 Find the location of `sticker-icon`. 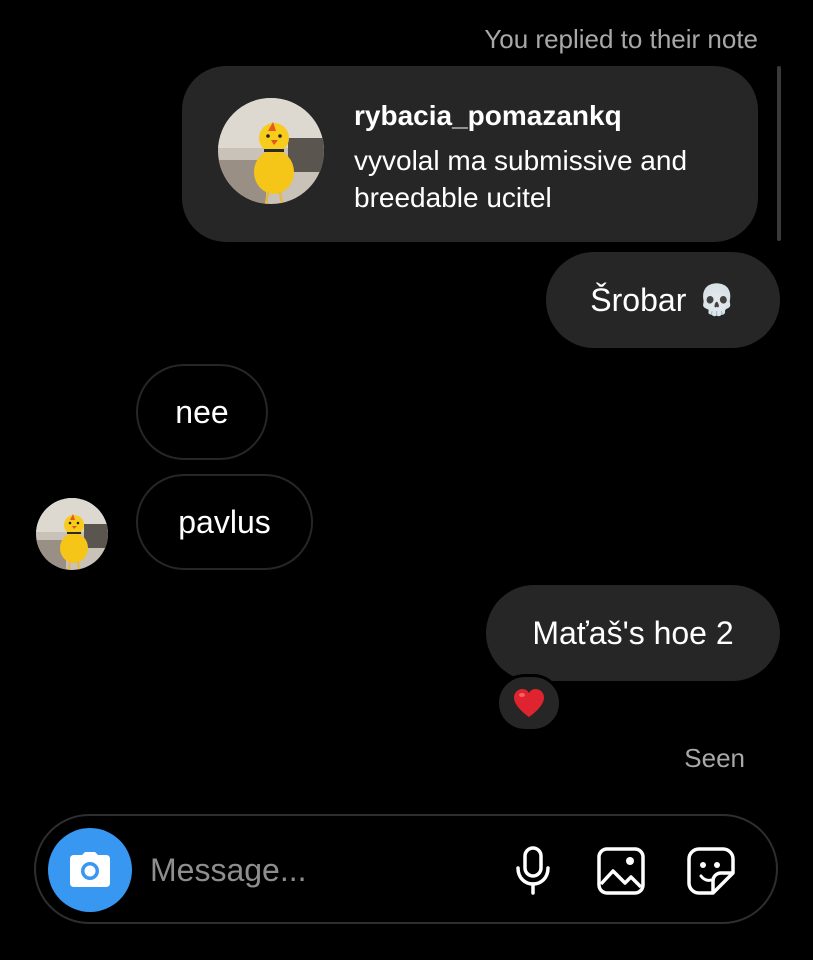

sticker-icon is located at coordinates (711, 871).